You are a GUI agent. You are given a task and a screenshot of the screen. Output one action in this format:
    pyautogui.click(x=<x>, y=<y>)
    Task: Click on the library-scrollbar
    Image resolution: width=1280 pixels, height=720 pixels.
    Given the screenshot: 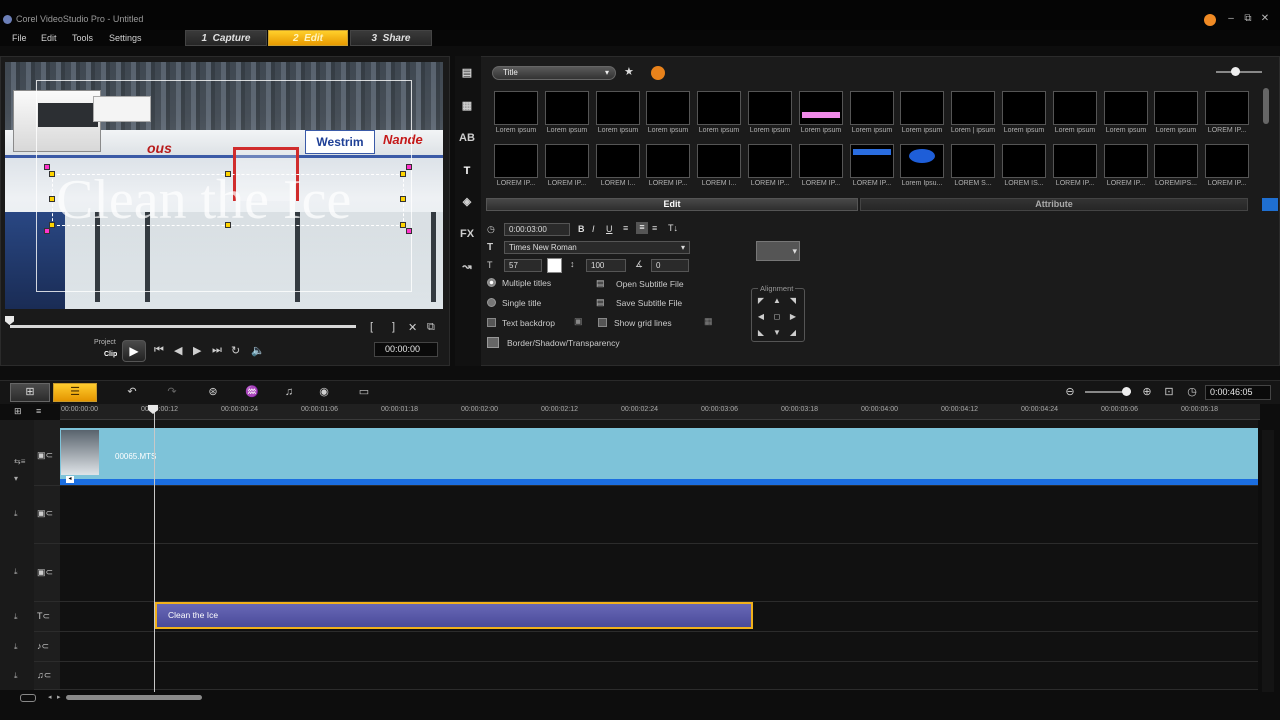 What is the action you would take?
    pyautogui.click(x=1266, y=106)
    